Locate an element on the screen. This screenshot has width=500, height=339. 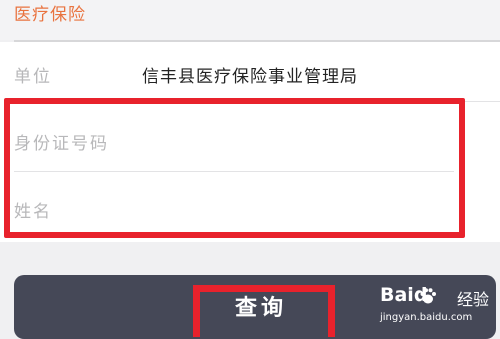
unit-label: 单位 is located at coordinates (33, 77).